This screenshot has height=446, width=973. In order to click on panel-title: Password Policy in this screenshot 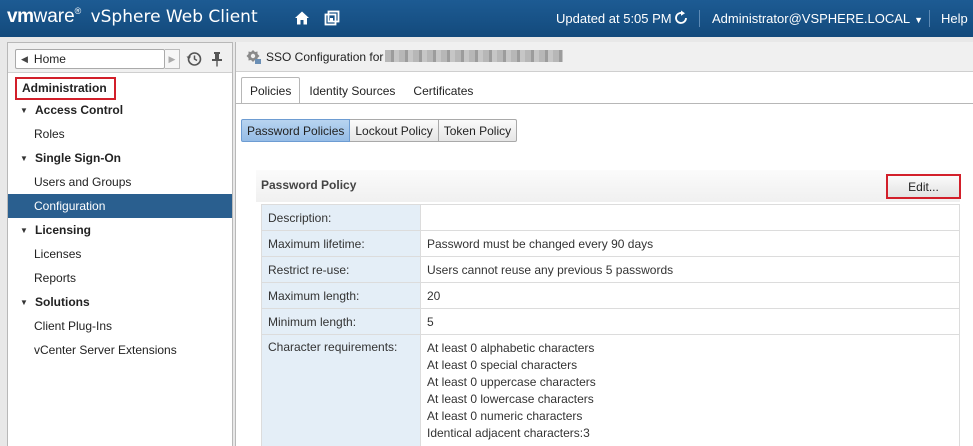, I will do `click(309, 185)`.